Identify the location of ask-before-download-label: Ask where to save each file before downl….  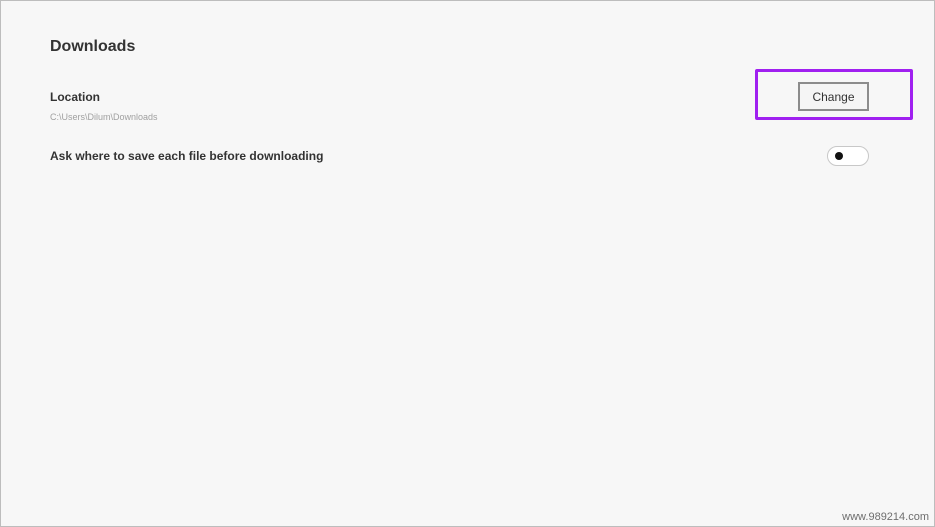
(187, 156).